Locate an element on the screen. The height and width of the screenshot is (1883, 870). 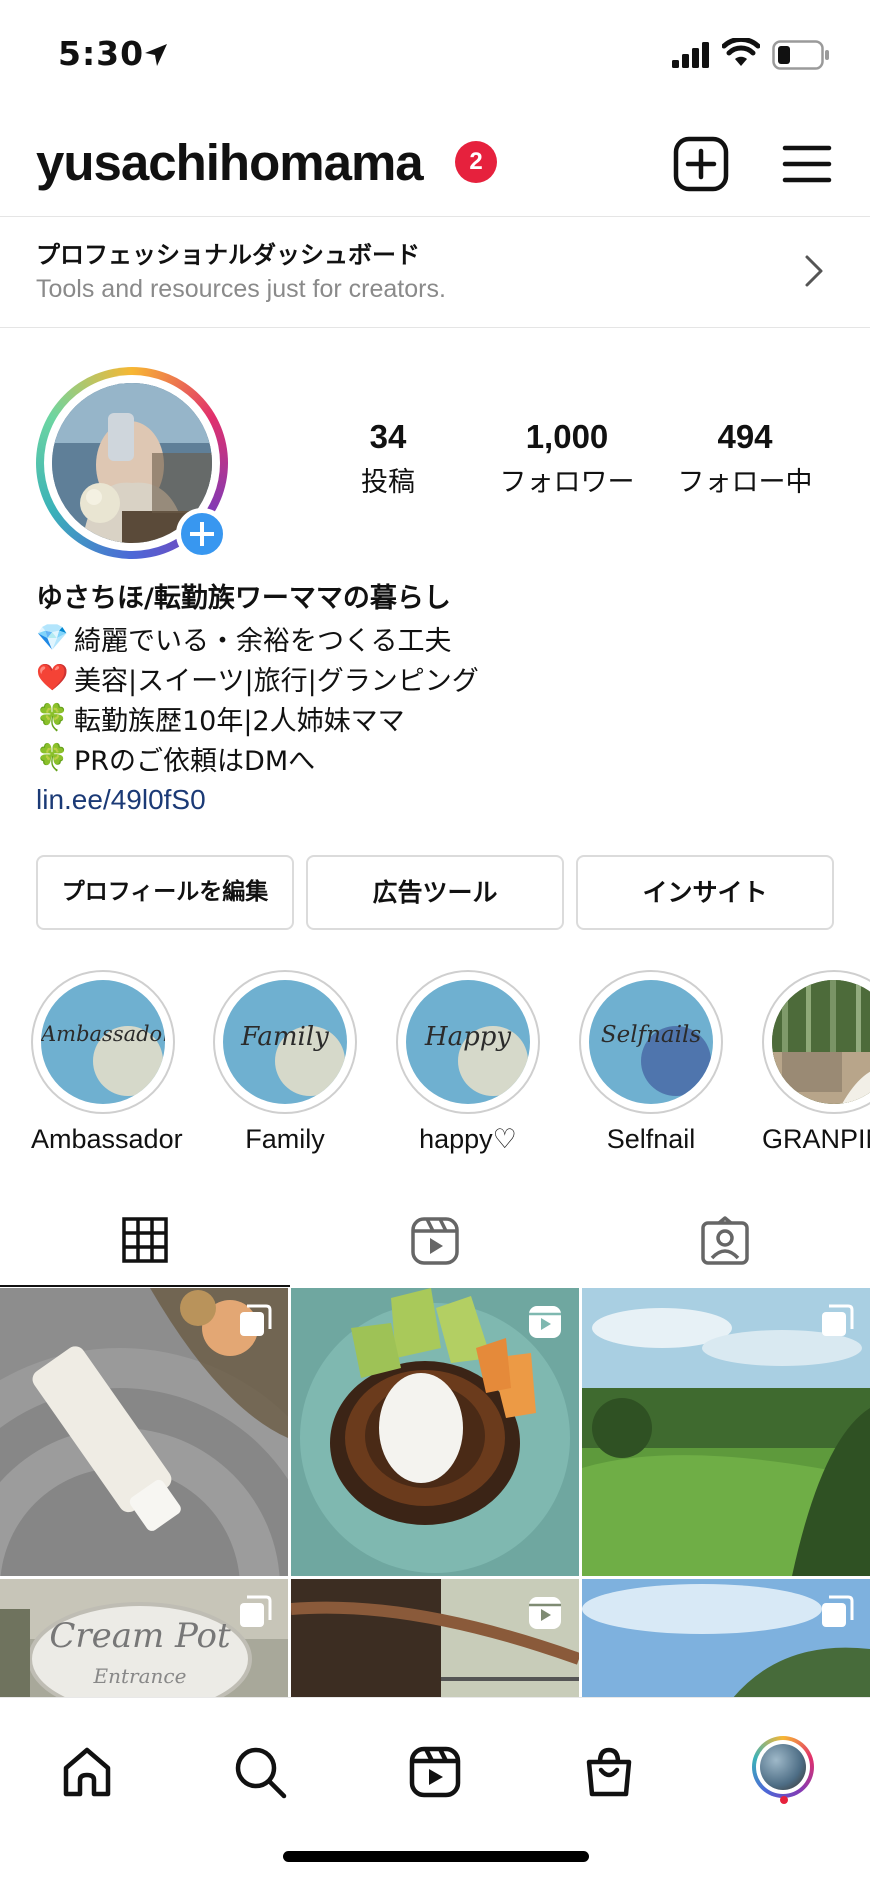
signal-icon is located at coordinates (690, 55).